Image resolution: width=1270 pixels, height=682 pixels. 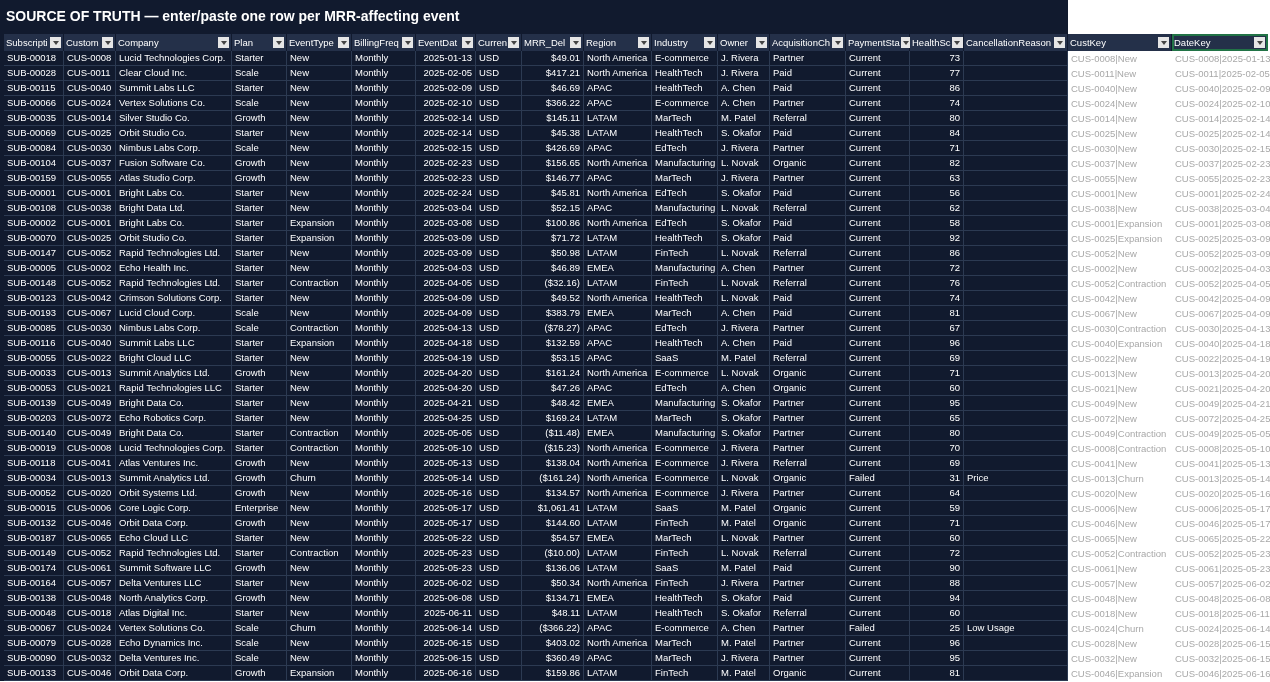 I want to click on column-header: Industry, so click(x=685, y=42).